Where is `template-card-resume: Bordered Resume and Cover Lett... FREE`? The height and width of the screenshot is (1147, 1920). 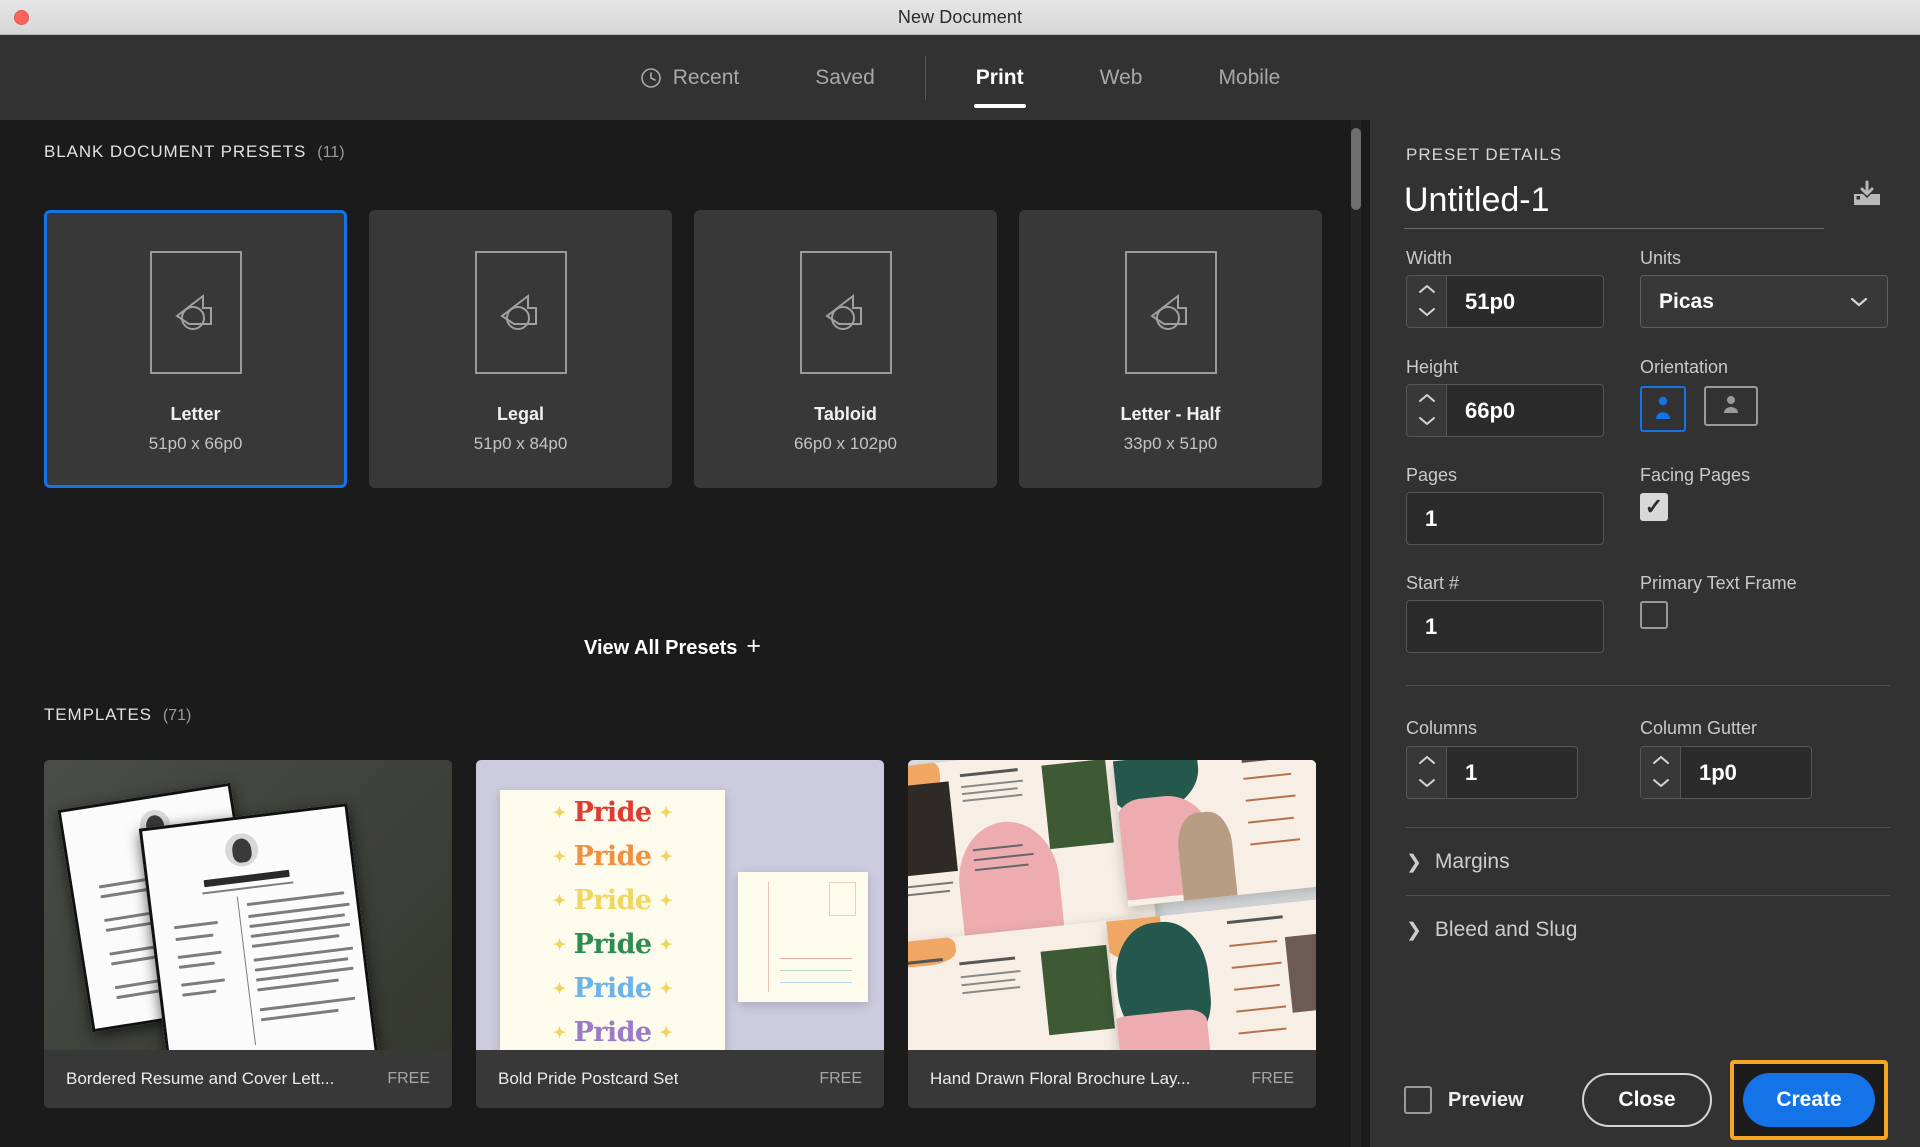 template-card-resume: Bordered Resume and Cover Lett... FREE is located at coordinates (248, 934).